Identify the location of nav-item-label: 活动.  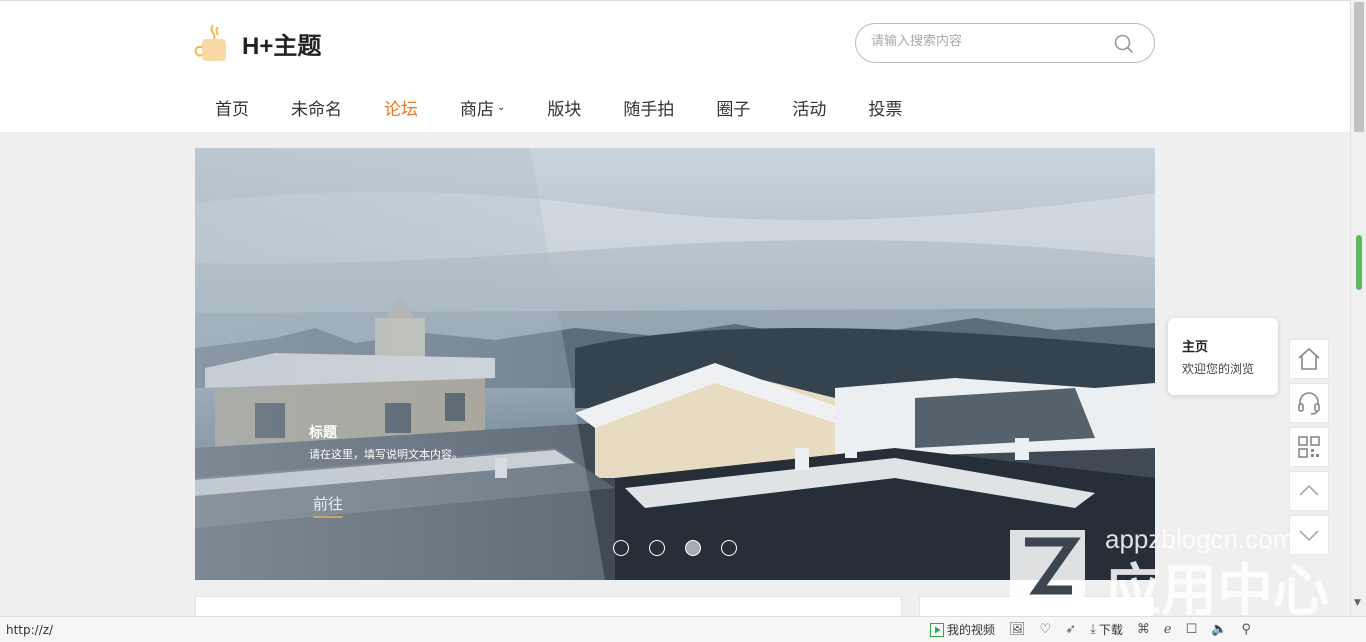
(809, 110).